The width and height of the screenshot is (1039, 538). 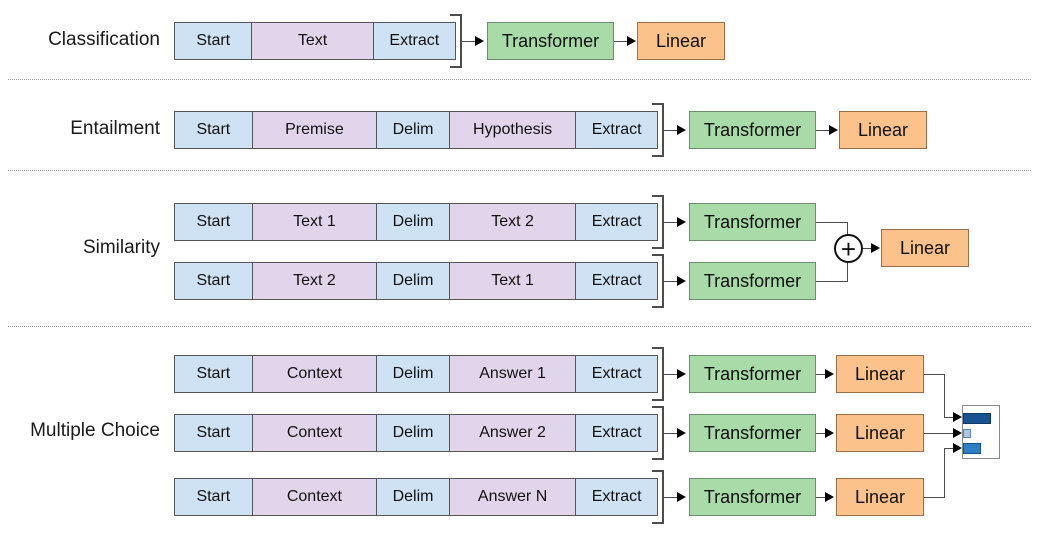 I want to click on token-strip: Start Context Delim Answer 2 Extract, so click(x=416, y=433).